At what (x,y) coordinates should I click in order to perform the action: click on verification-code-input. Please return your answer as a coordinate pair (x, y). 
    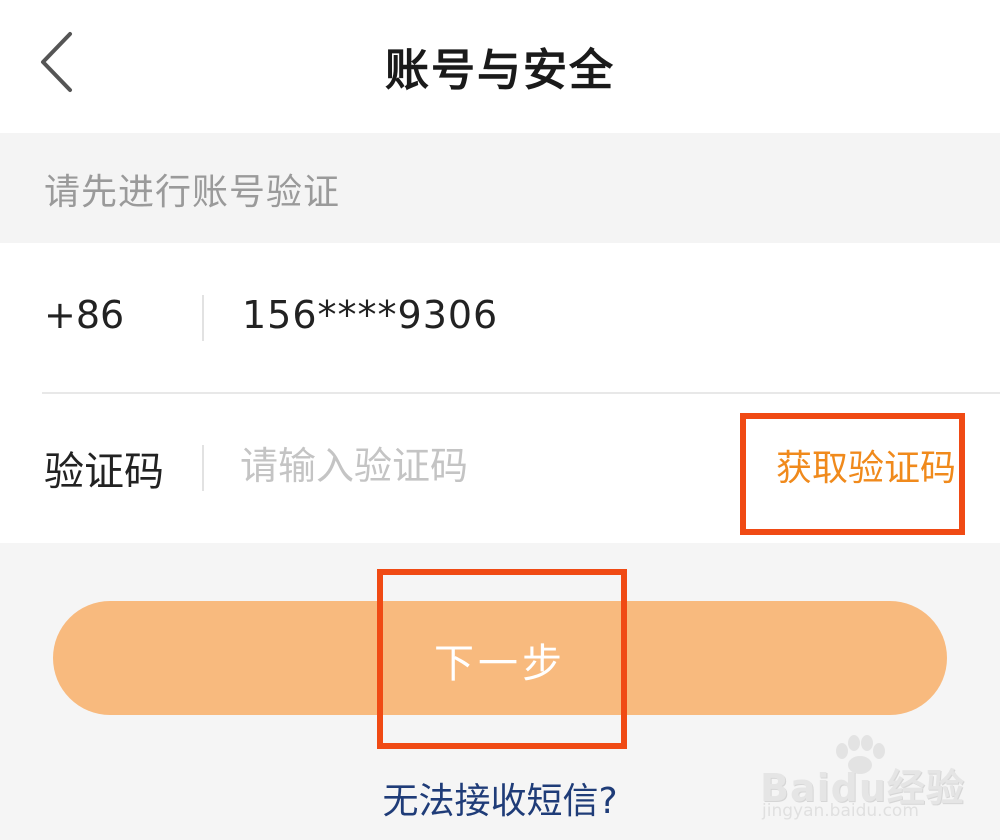
    Looking at the image, I should click on (470, 466).